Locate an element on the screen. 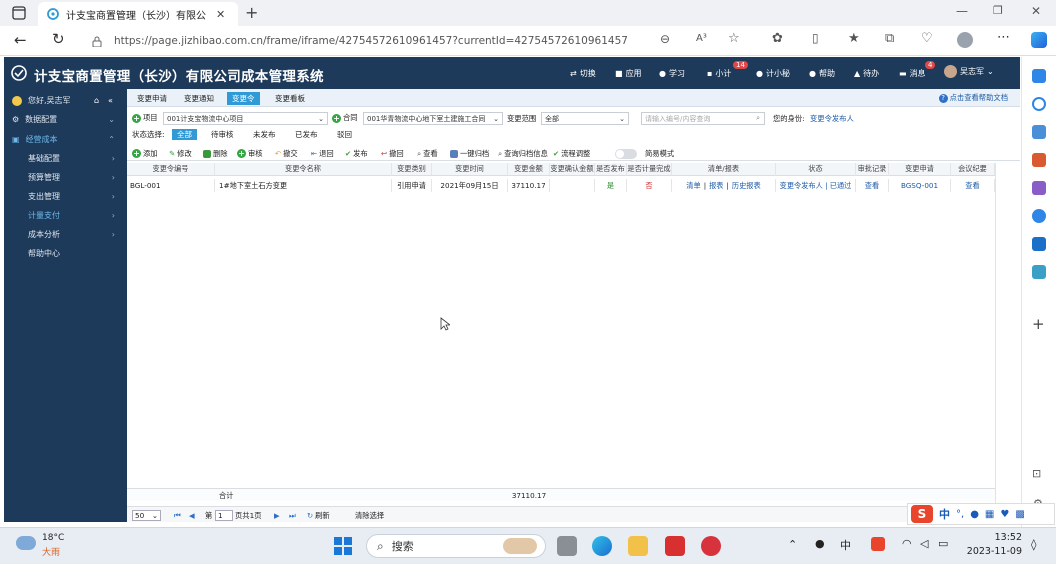 This screenshot has height=564, width=1056. copilot-icon is located at coordinates (1039, 40).